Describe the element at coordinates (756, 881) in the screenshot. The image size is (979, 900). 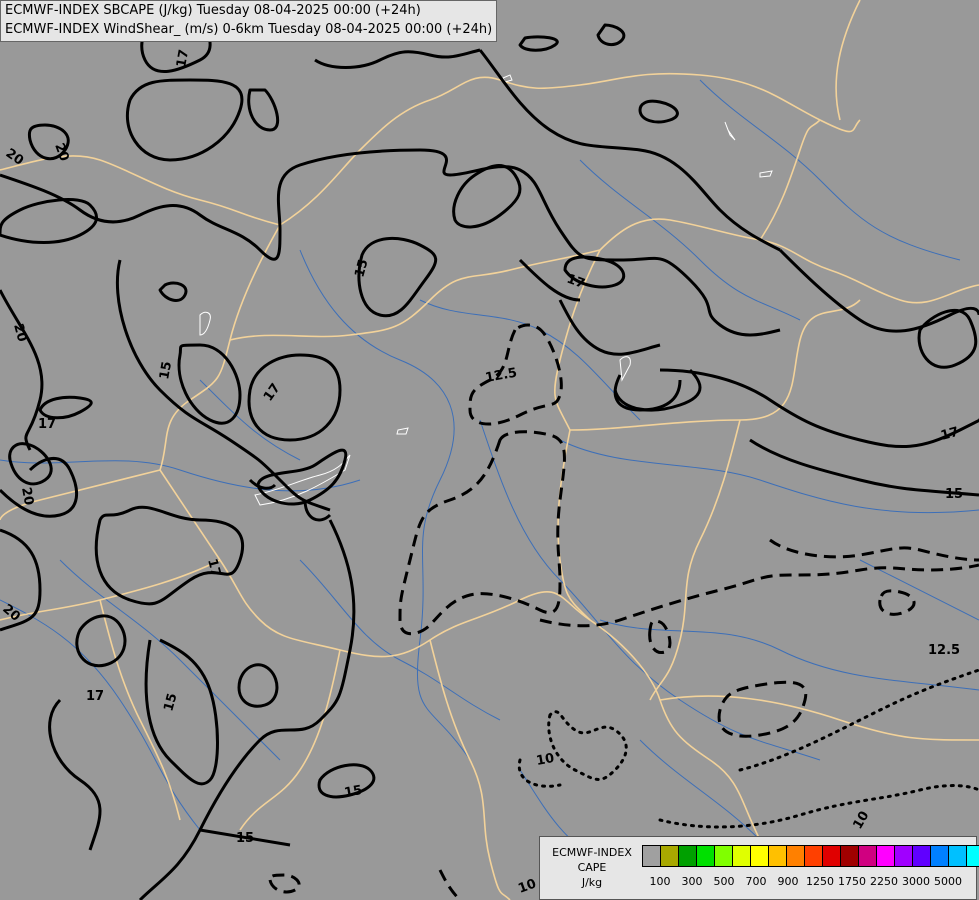
I see `legend-tick: 700` at that location.